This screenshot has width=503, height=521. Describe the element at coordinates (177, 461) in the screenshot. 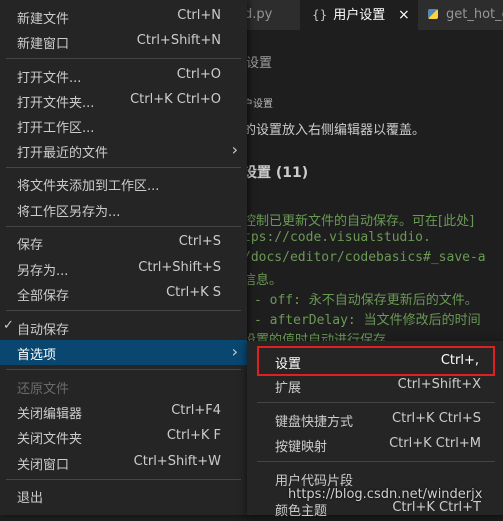

I see `menu-item-shortcut: Ctrl+Shift+W` at that location.